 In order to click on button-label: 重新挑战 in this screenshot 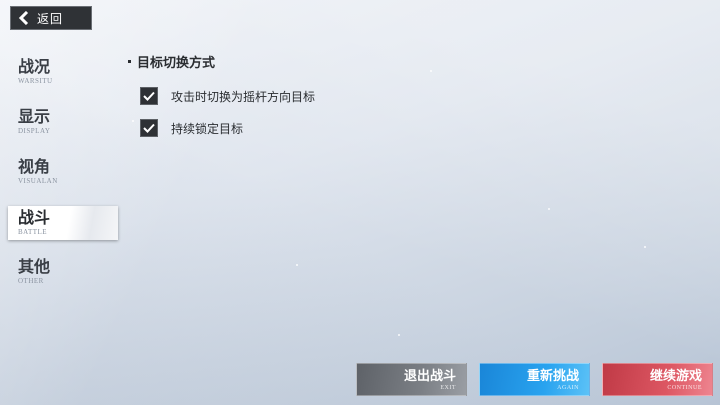, I will do `click(552, 376)`.